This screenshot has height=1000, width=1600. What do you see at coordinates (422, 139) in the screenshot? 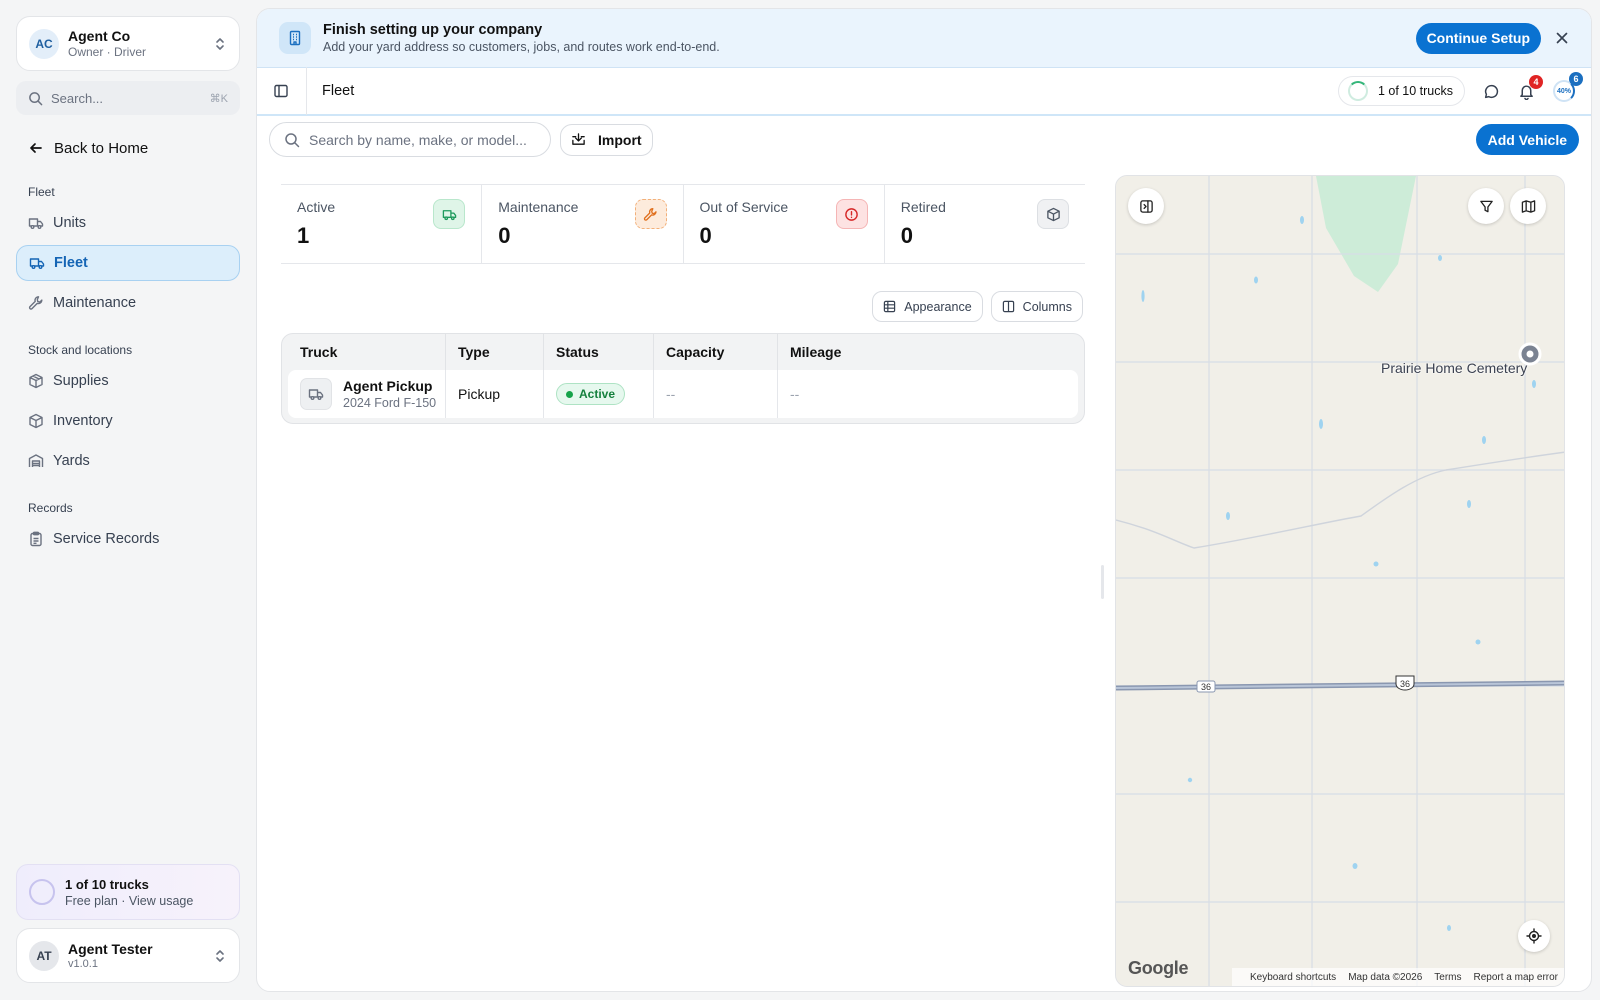
I see `fleet-search-input` at bounding box center [422, 139].